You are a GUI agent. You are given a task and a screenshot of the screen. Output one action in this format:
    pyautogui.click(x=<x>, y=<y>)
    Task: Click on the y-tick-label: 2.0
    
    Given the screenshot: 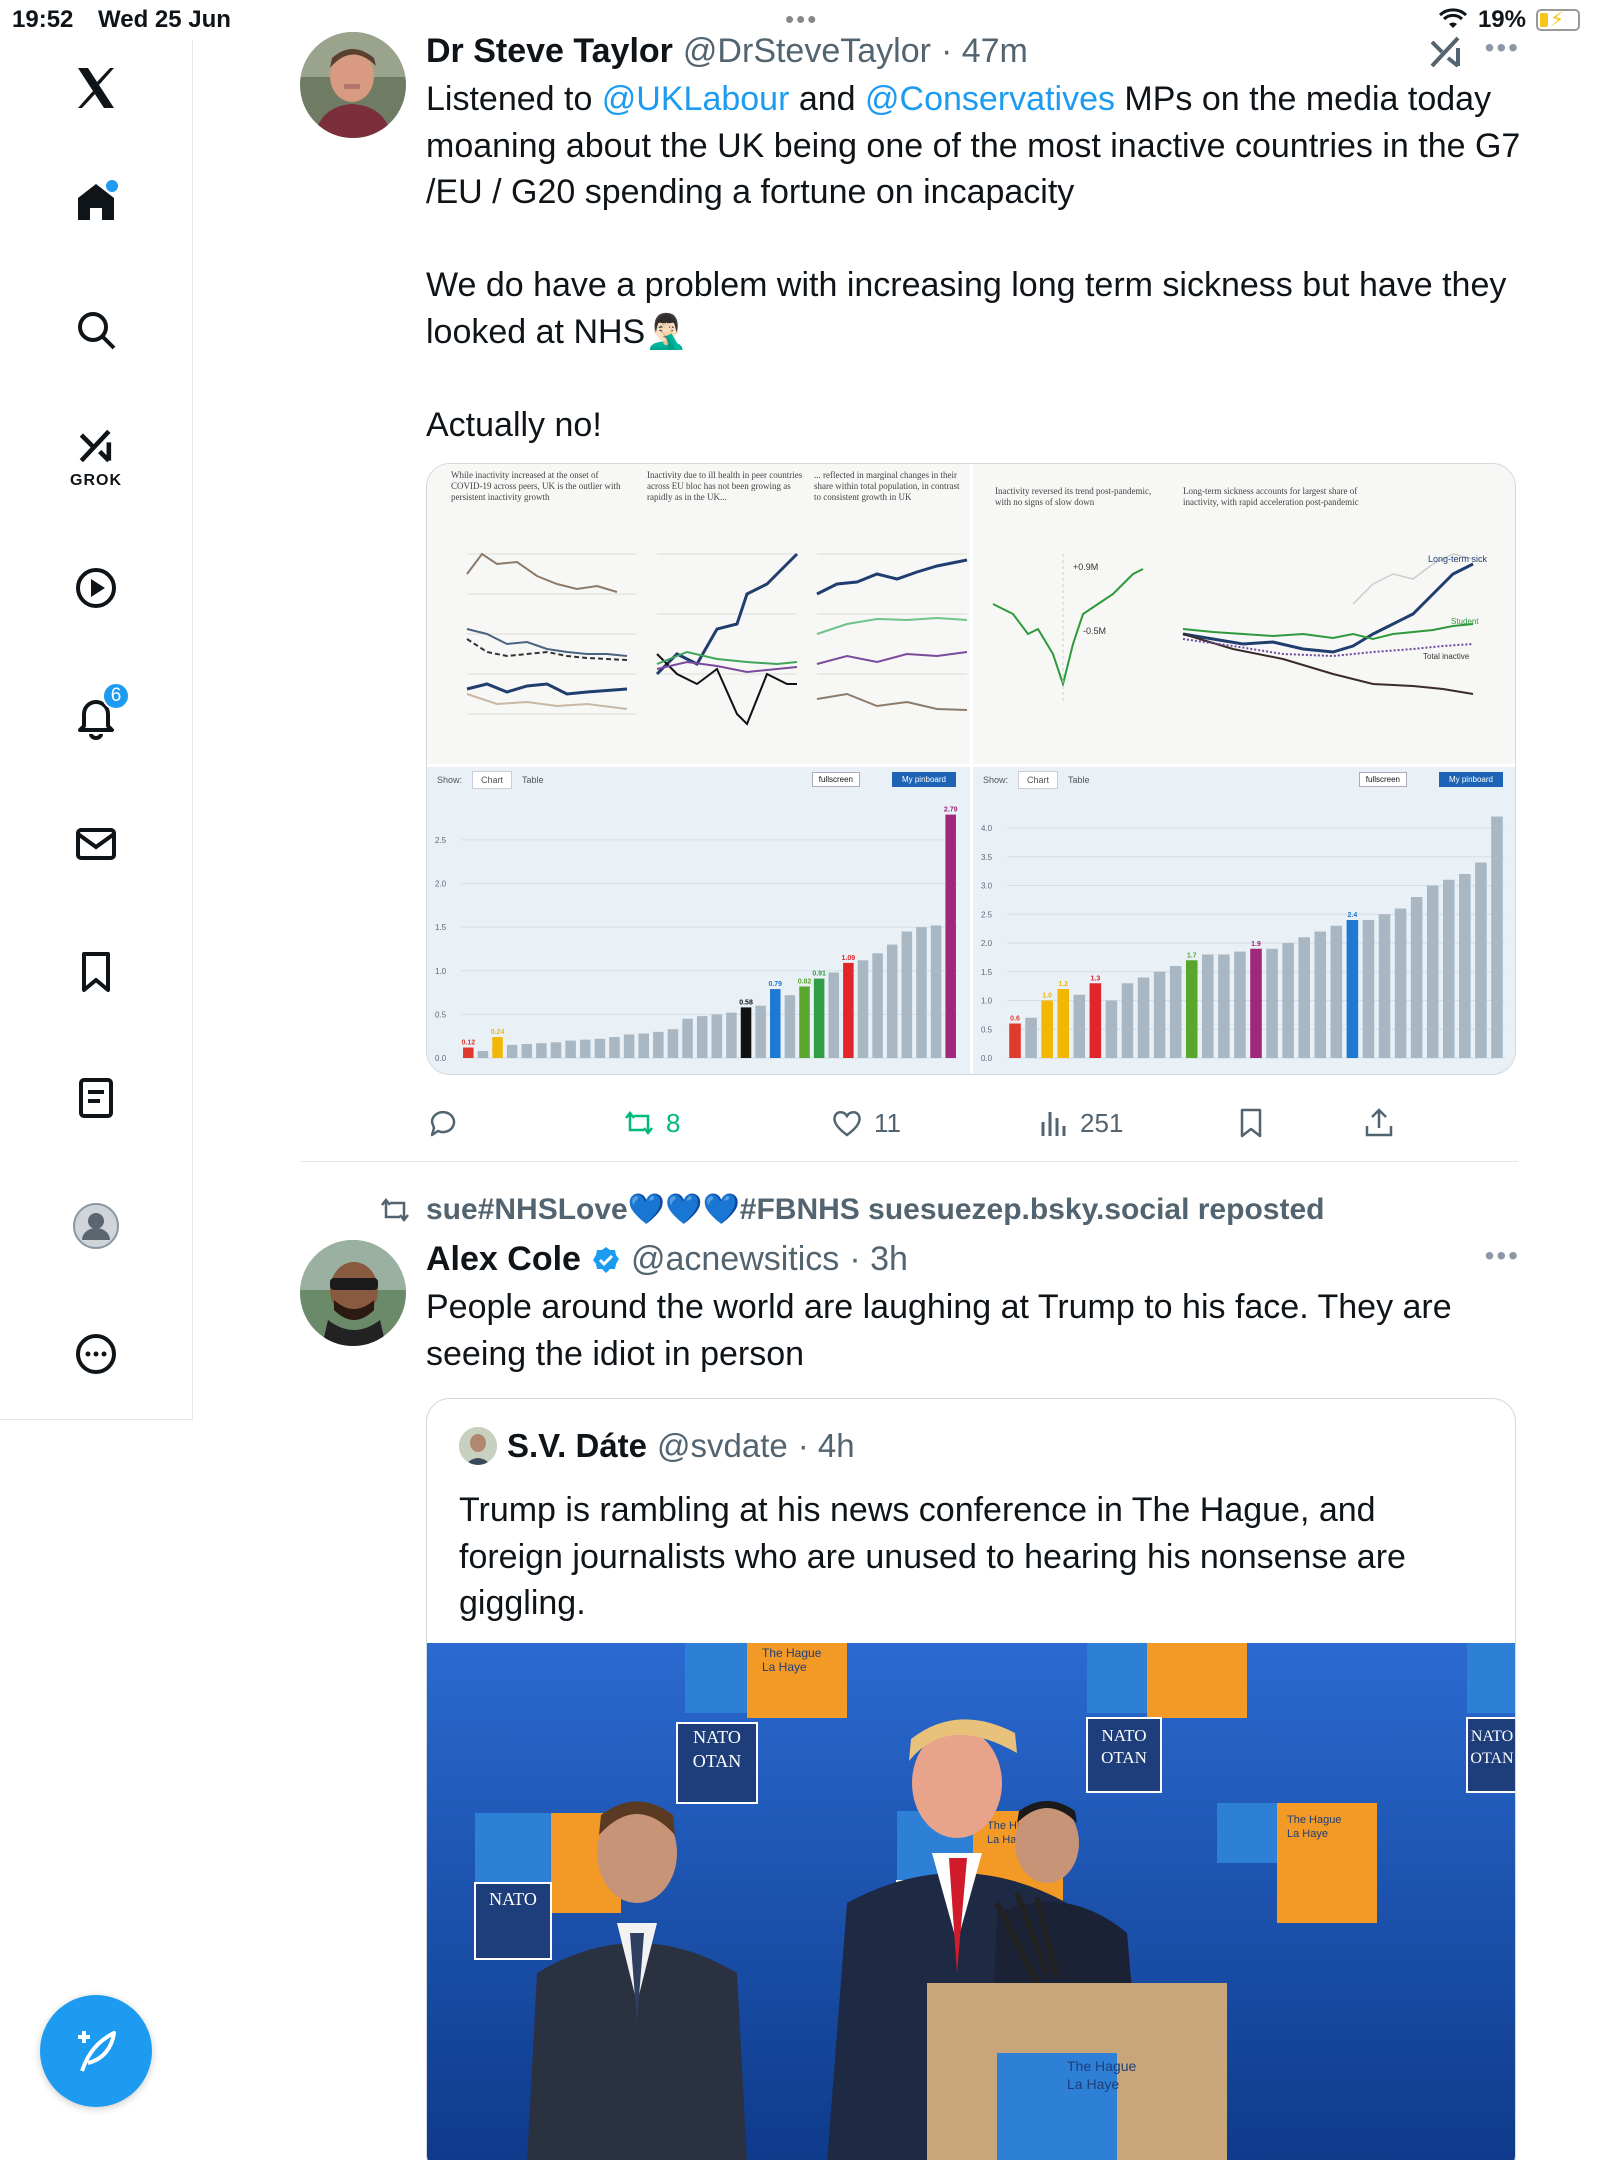 What is the action you would take?
    pyautogui.click(x=987, y=943)
    